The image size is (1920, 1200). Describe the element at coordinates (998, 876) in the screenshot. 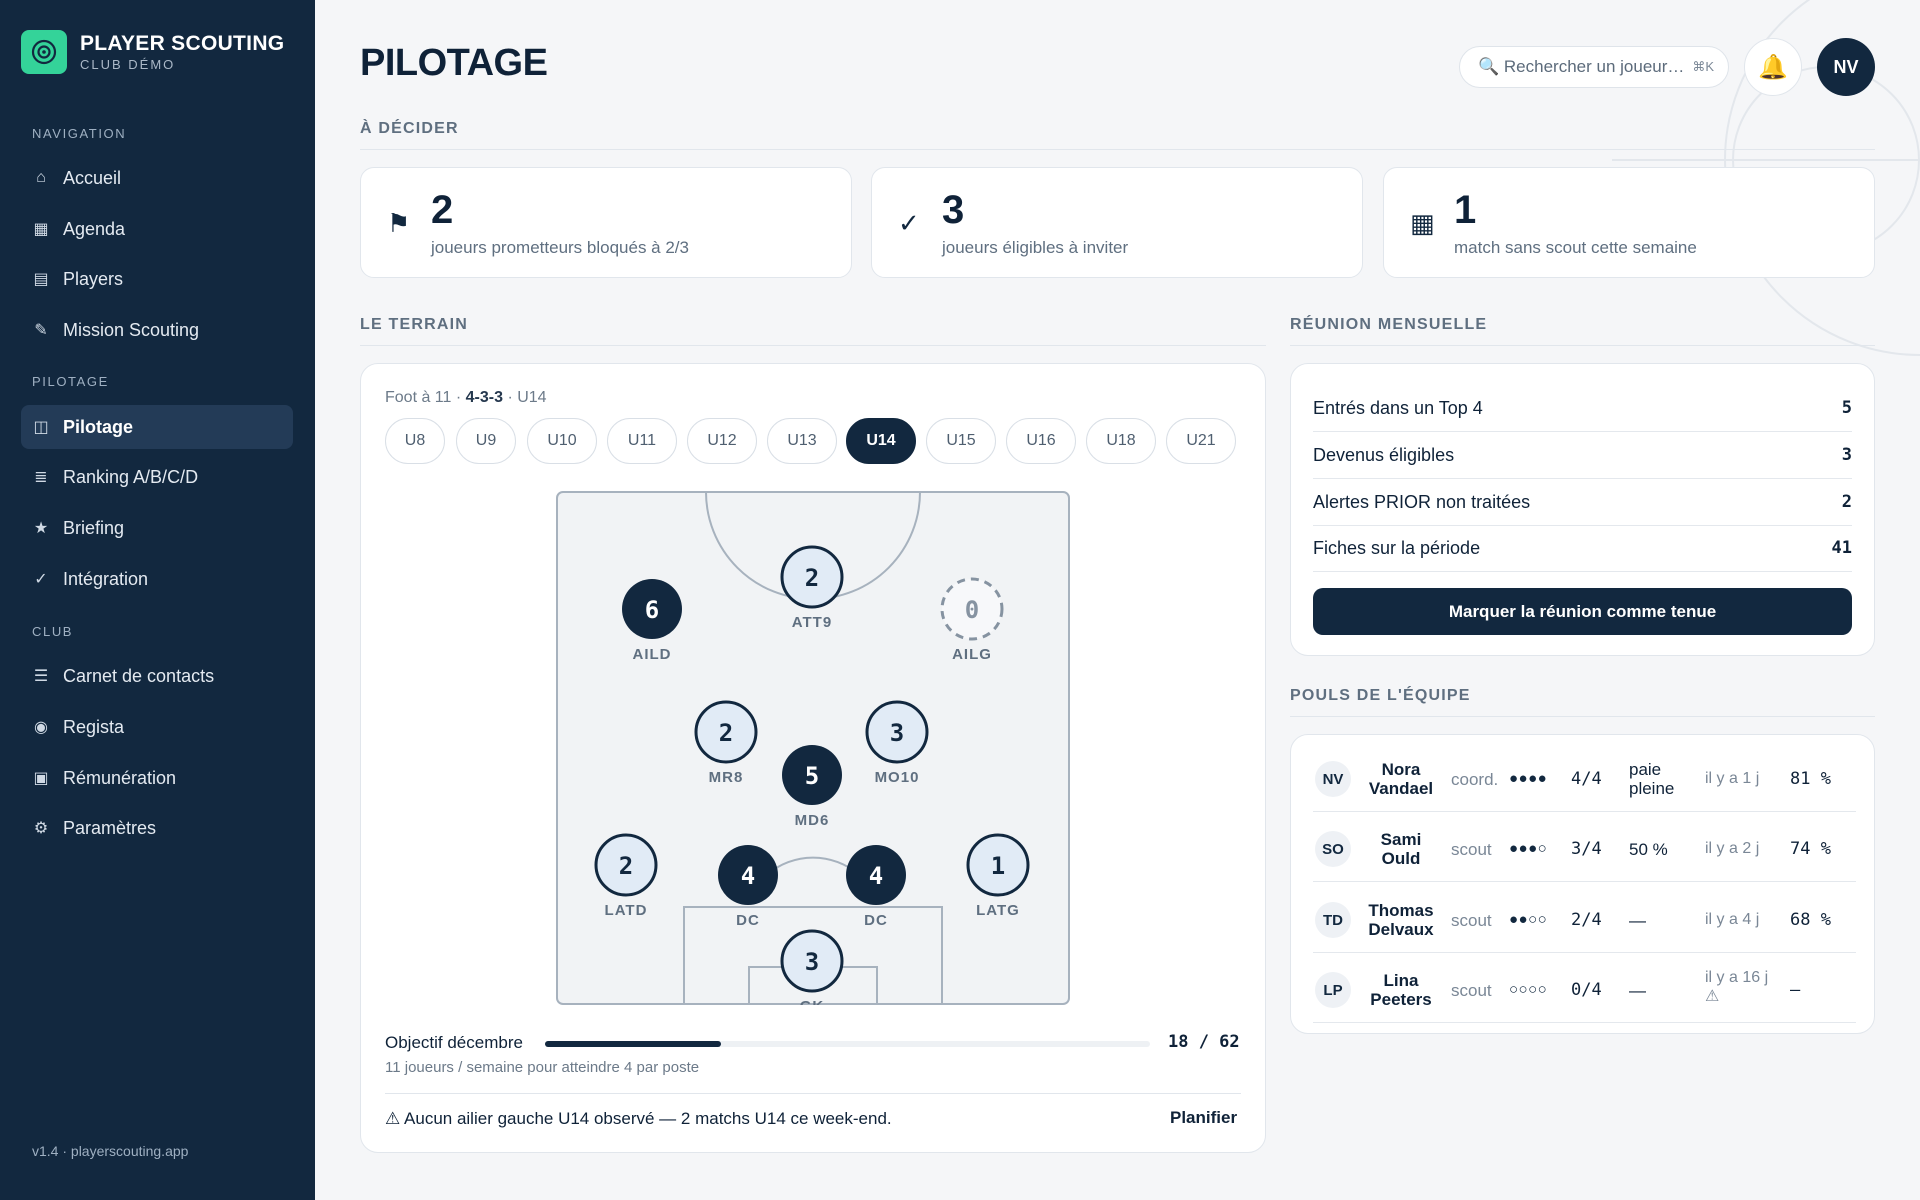

I see `player-position-latg: 1 LATG` at that location.